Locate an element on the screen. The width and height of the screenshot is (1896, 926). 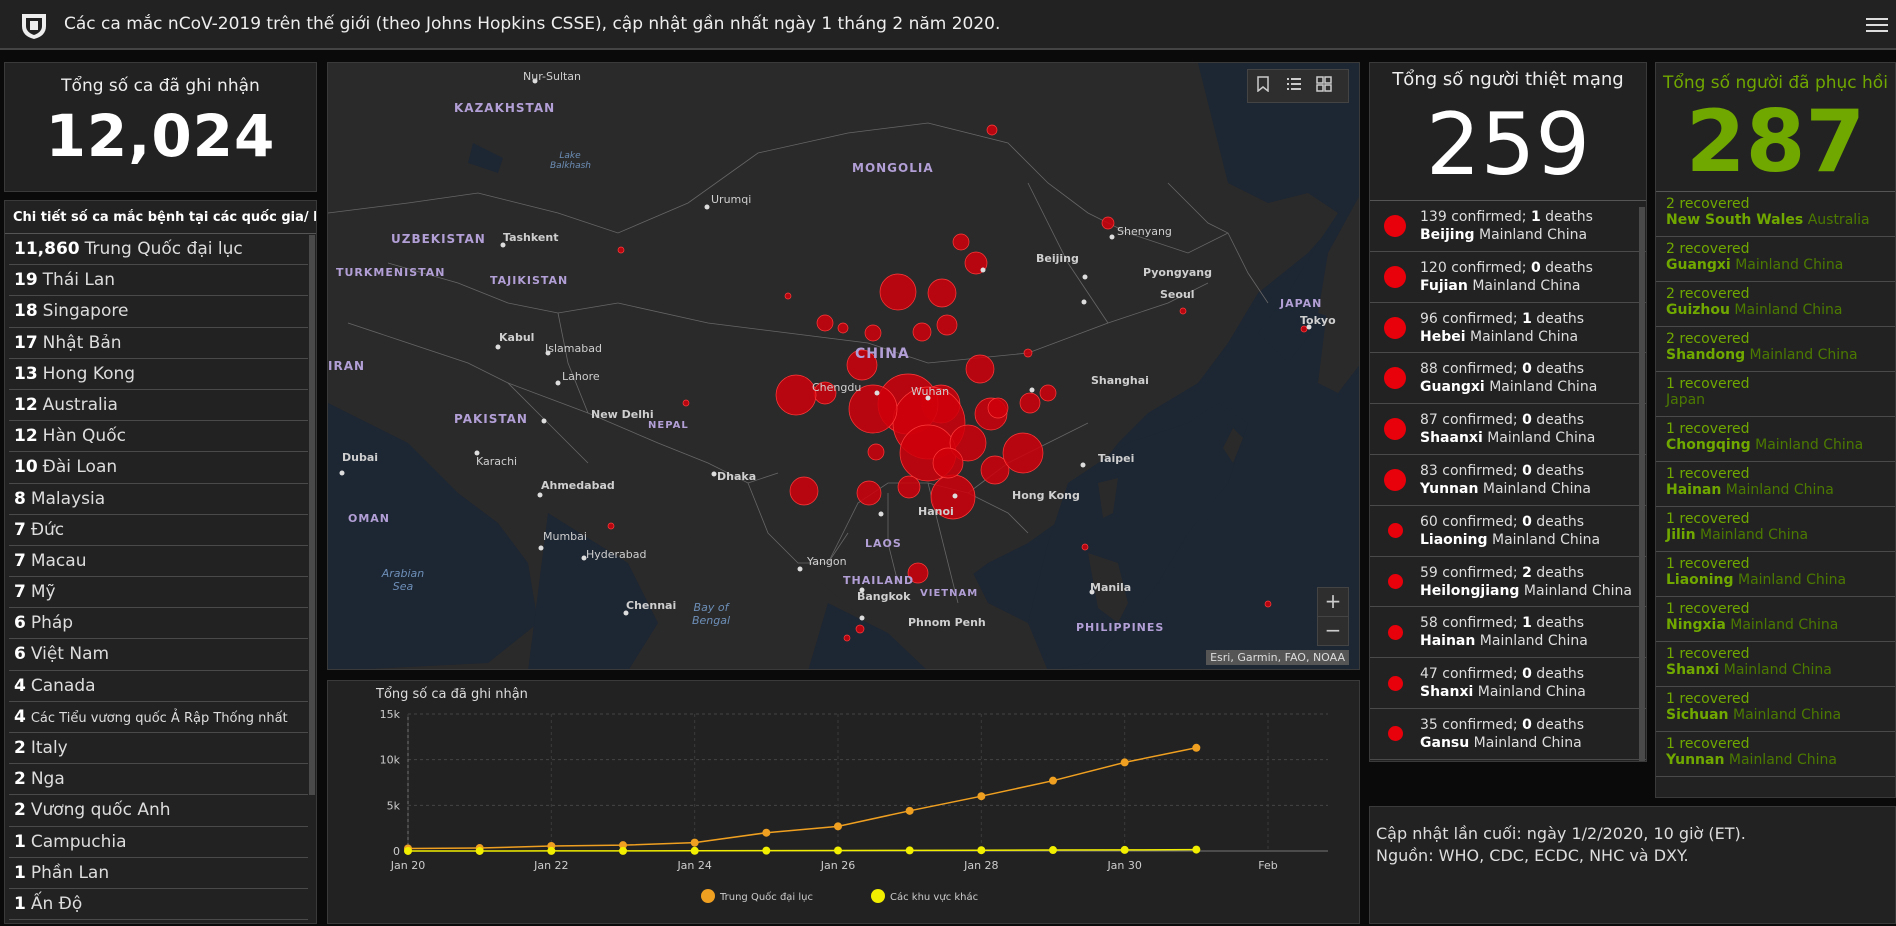
deaths-list-scrollbar is located at coordinates (1642, 484).